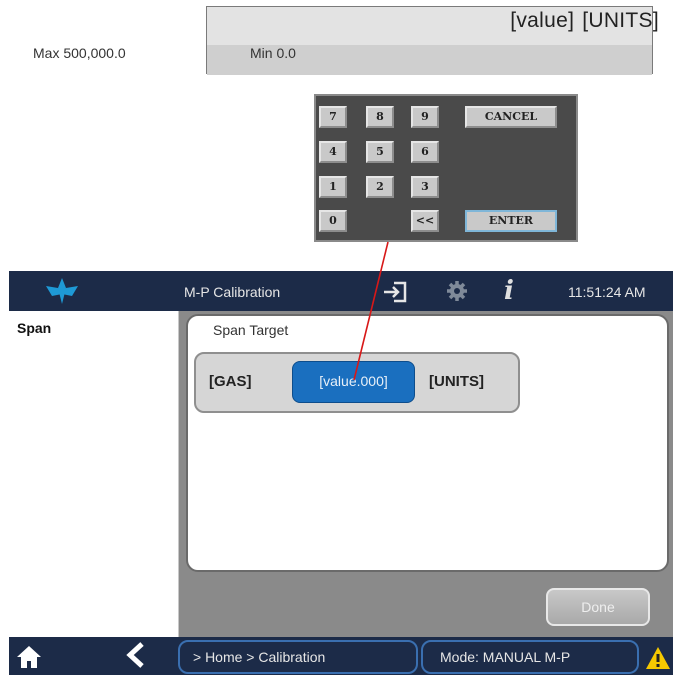 The height and width of the screenshot is (675, 673). What do you see at coordinates (505, 657) in the screenshot?
I see `mode-text: Mode: MANUAL M-P` at bounding box center [505, 657].